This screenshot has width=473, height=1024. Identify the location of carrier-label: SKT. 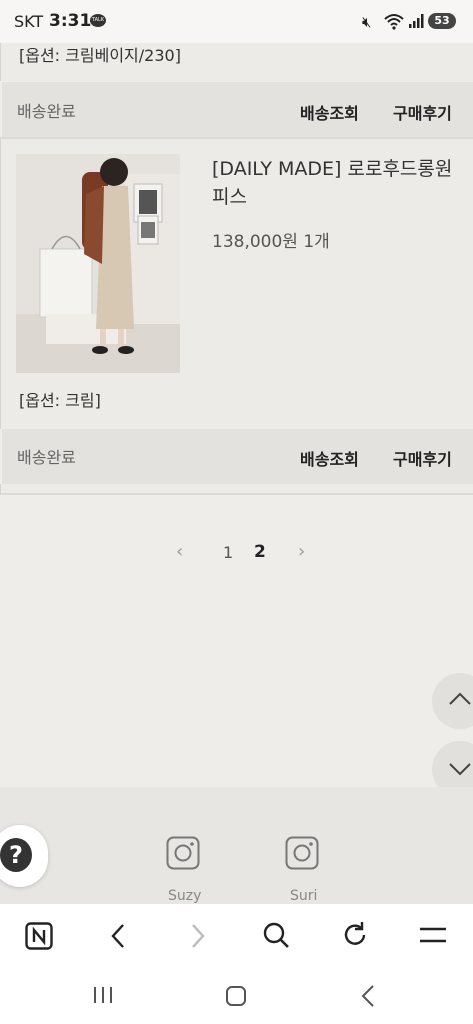
(29, 21).